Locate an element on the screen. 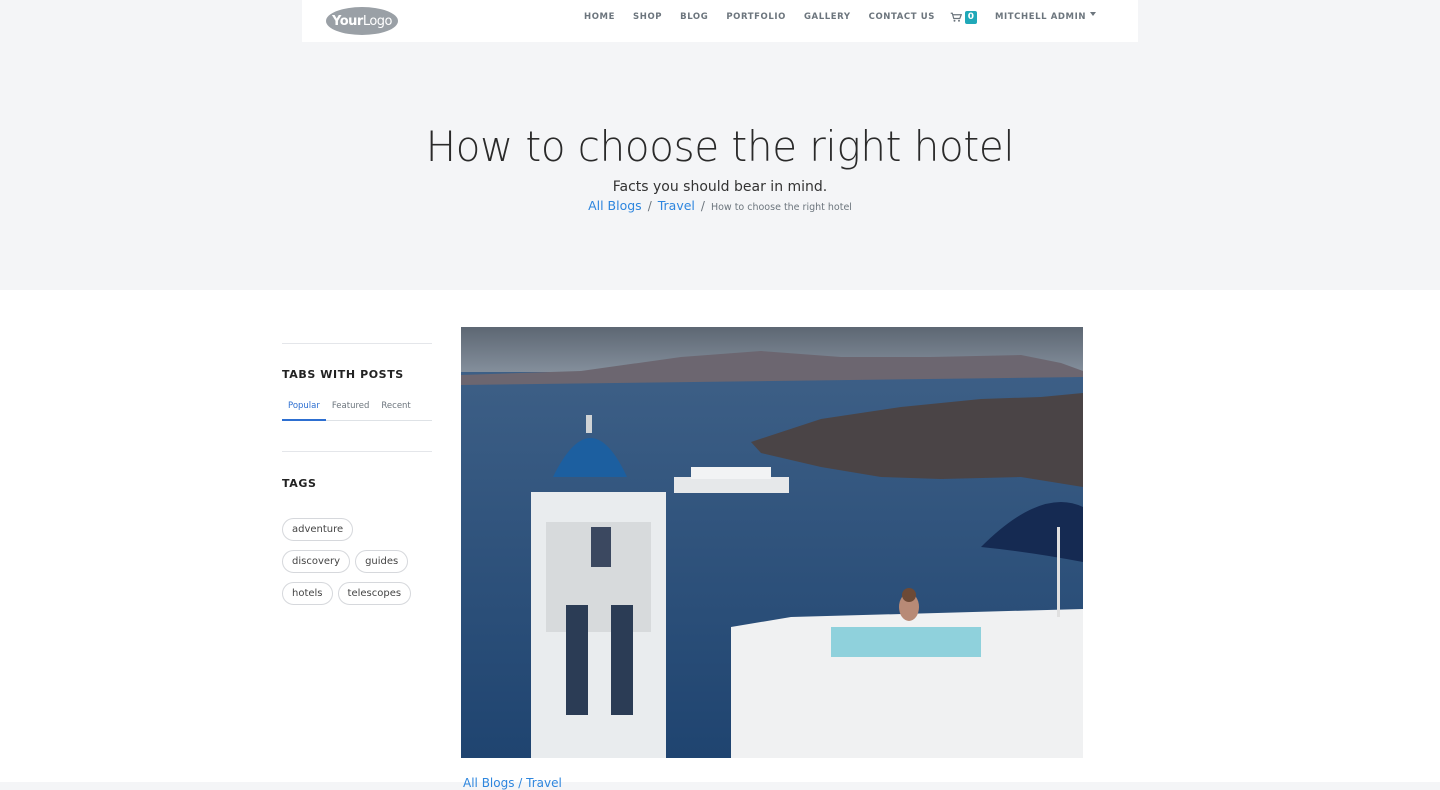  site-logo: Your Logo is located at coordinates (362, 21).